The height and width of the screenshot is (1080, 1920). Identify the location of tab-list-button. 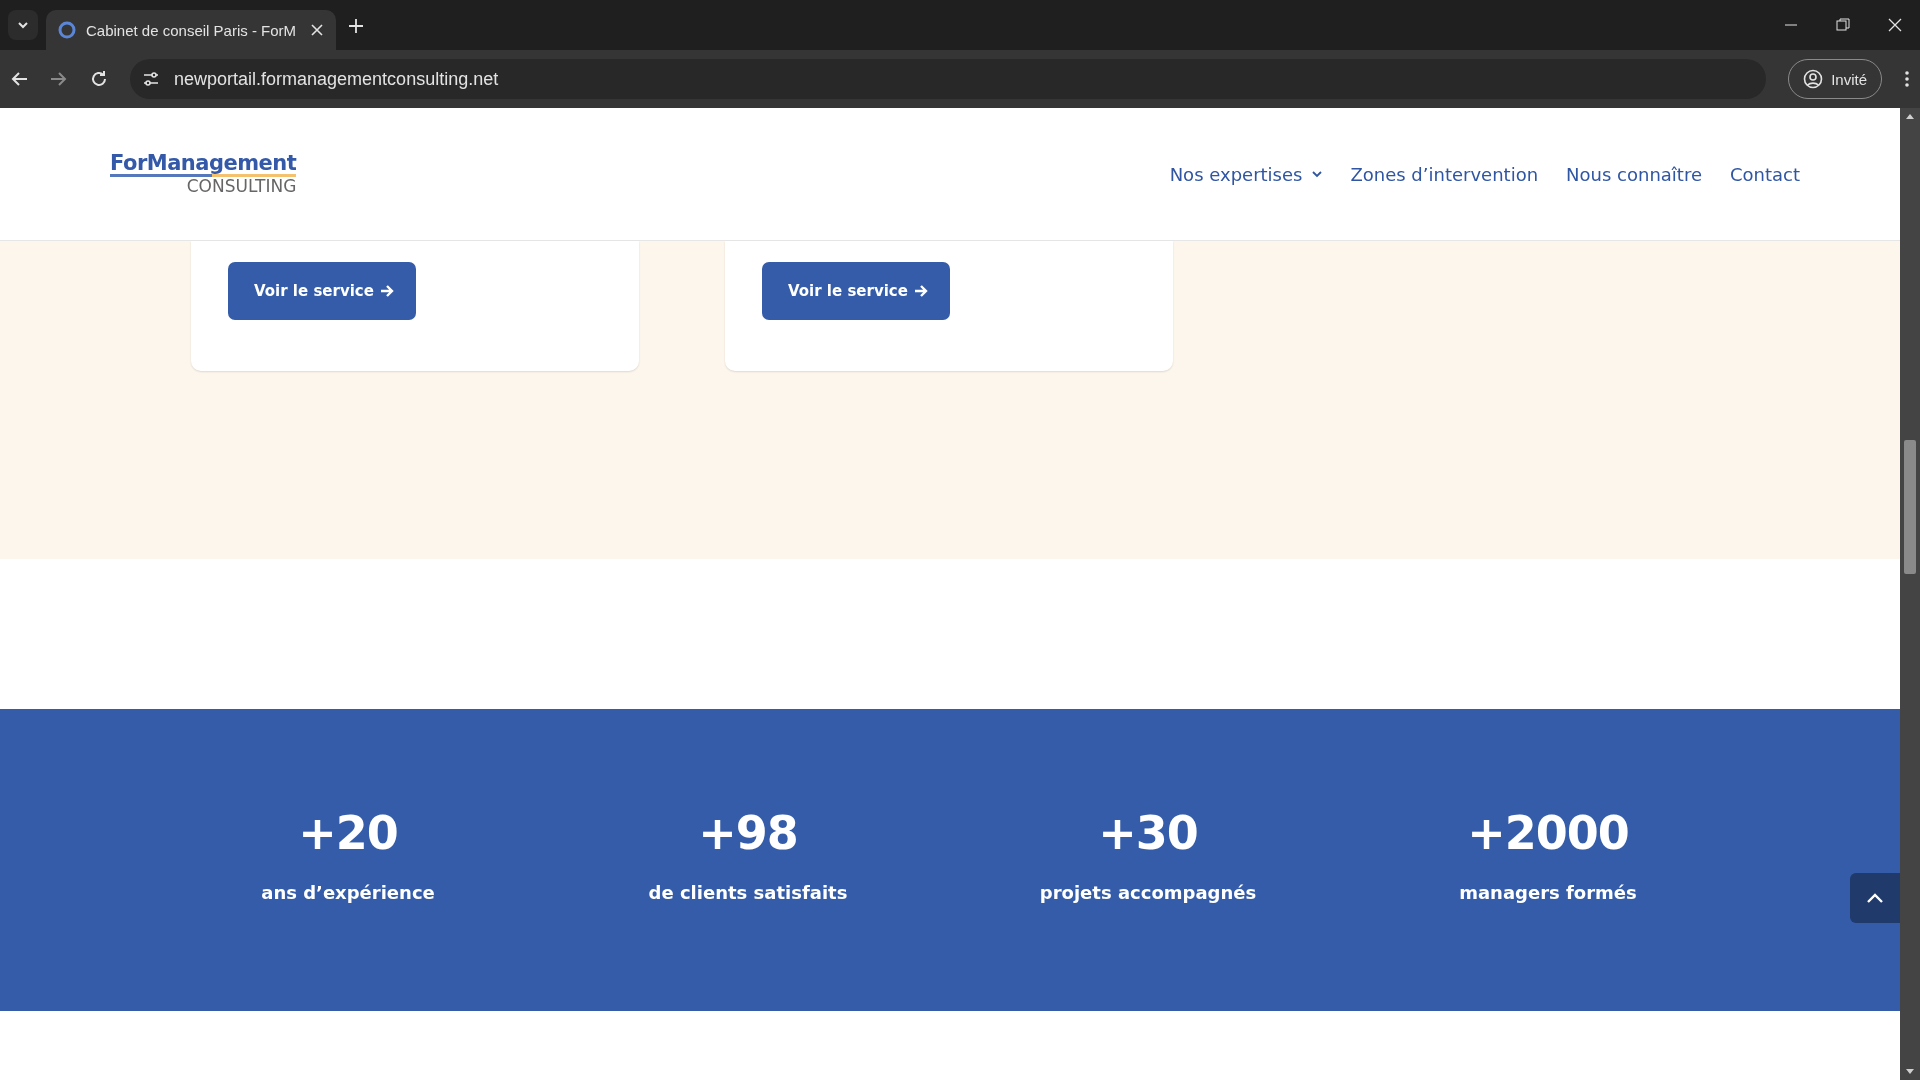
(23, 25).